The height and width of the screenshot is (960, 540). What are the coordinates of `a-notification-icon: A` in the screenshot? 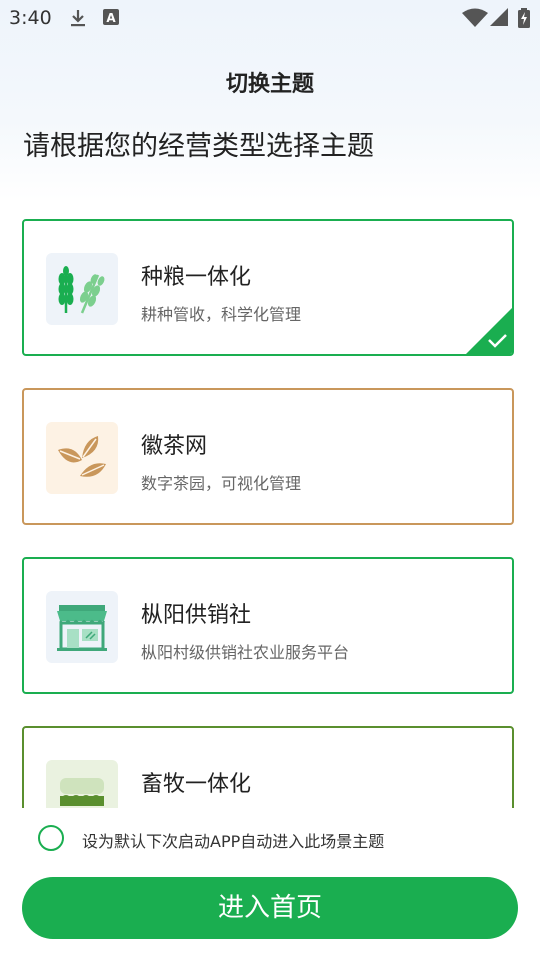 It's located at (111, 19).